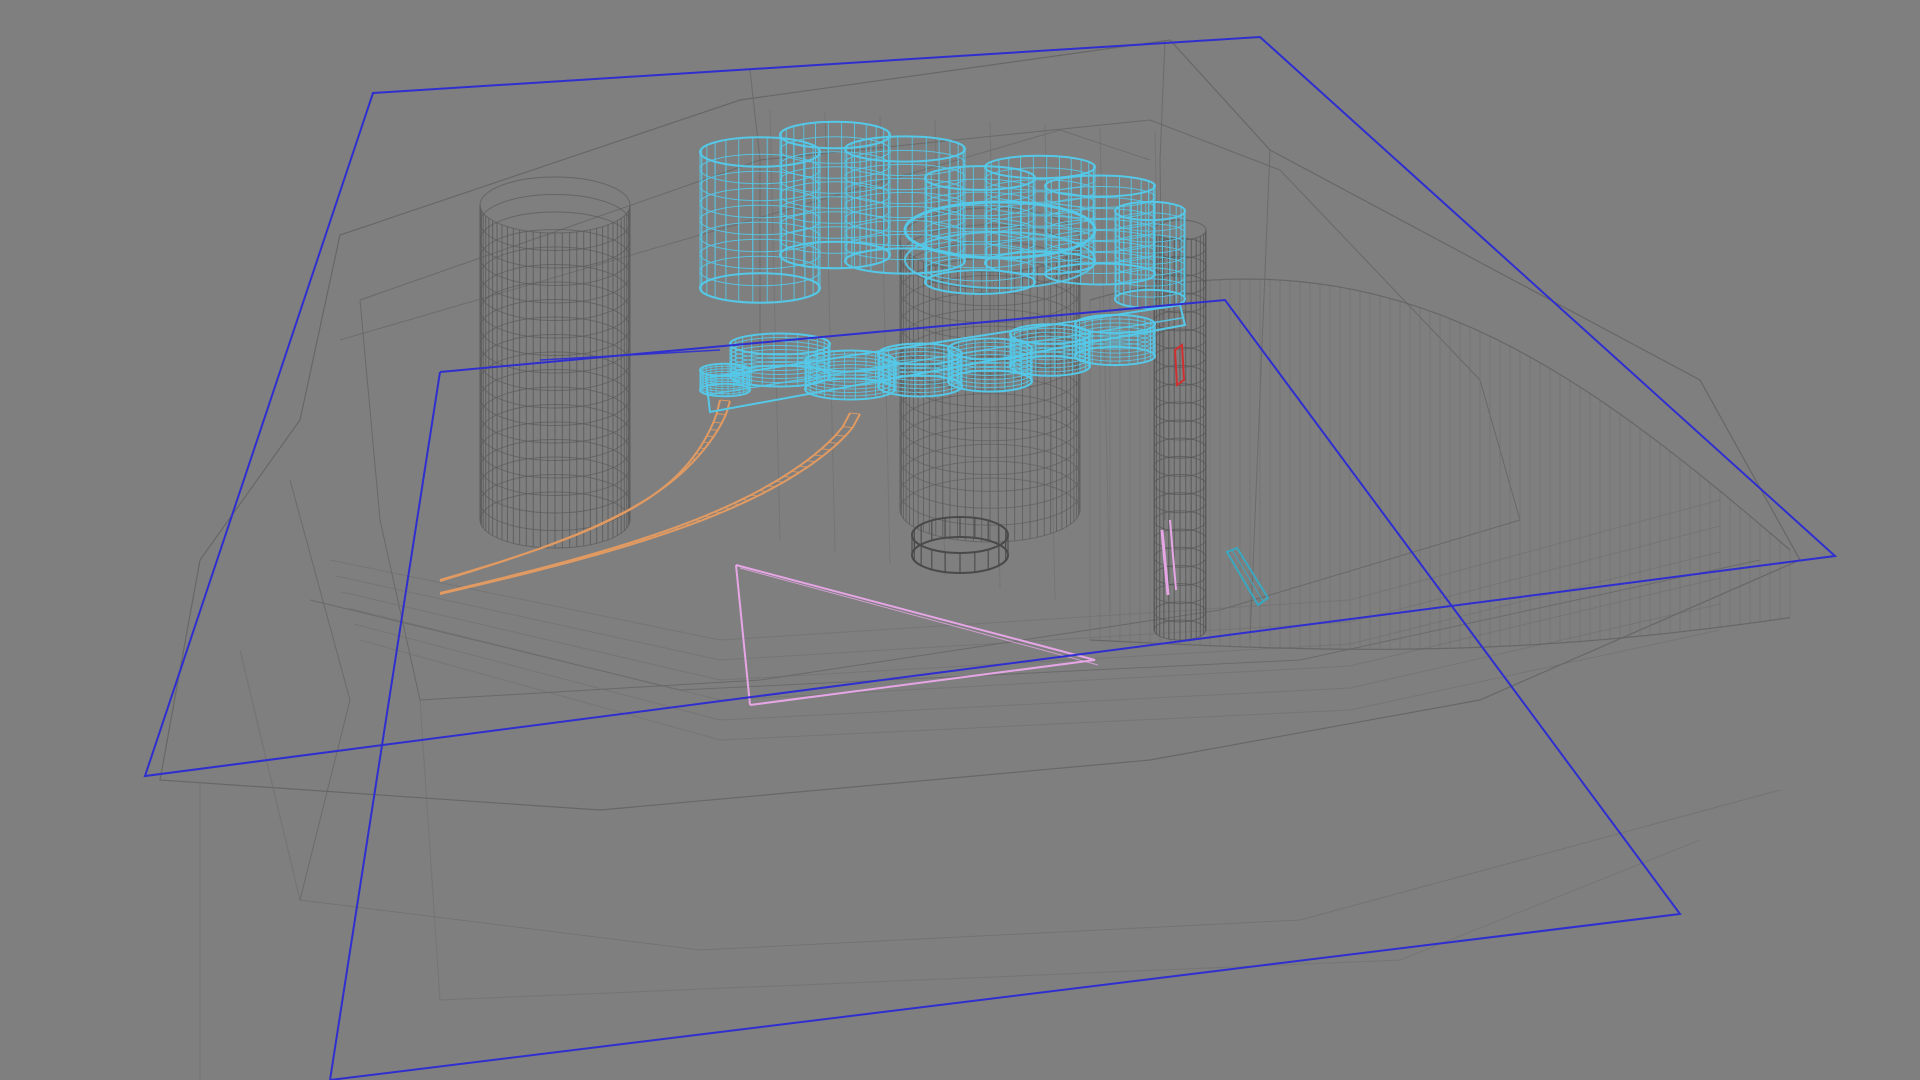  What do you see at coordinates (320, 690) in the screenshot?
I see `stage-side-left` at bounding box center [320, 690].